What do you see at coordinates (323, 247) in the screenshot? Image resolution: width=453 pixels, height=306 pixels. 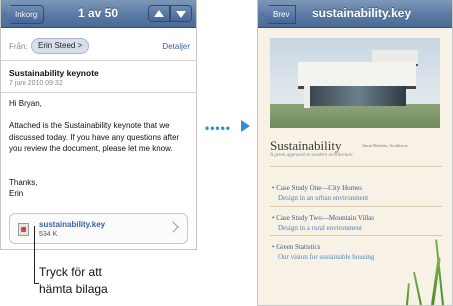 I see `list-item-title: Green Statistics` at bounding box center [323, 247].